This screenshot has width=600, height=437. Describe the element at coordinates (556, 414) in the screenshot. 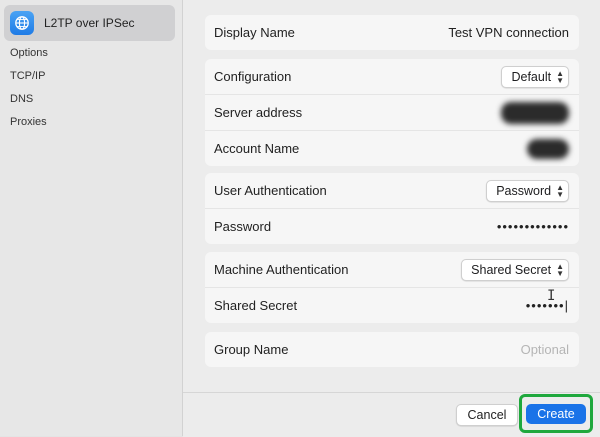

I see `create-button: Create` at that location.